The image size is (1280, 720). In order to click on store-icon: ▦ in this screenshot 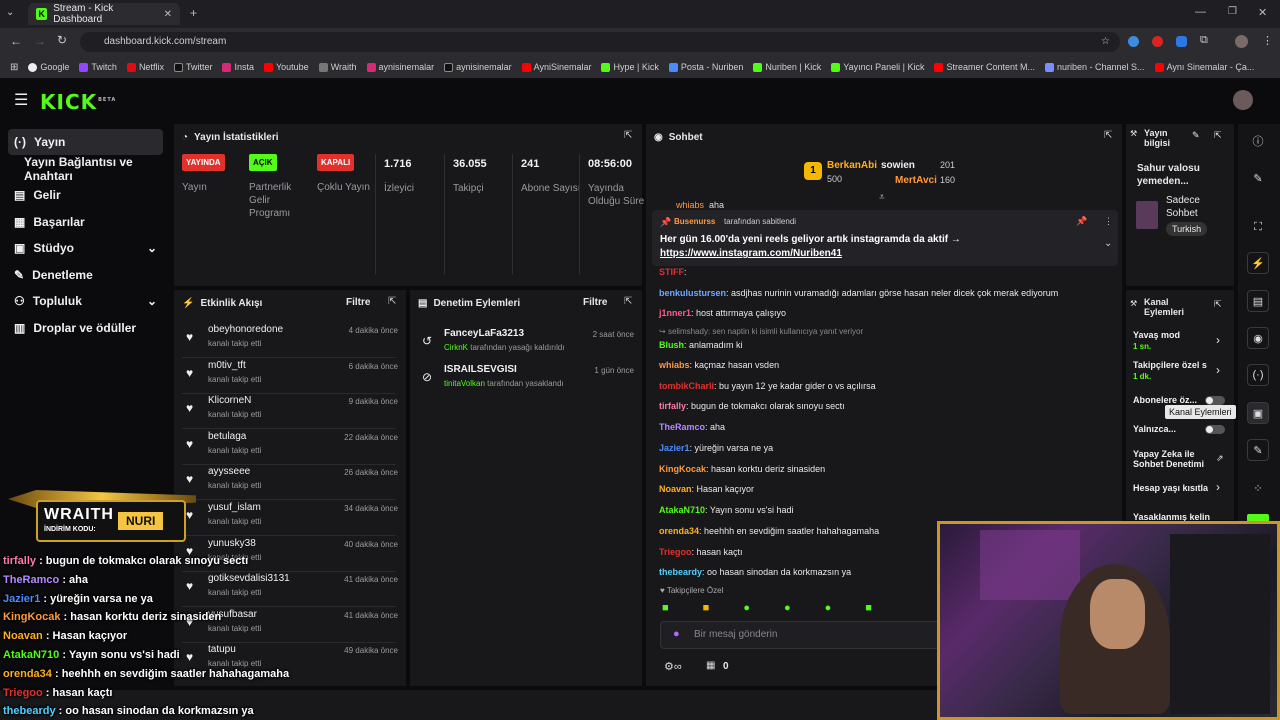, I will do `click(710, 665)`.